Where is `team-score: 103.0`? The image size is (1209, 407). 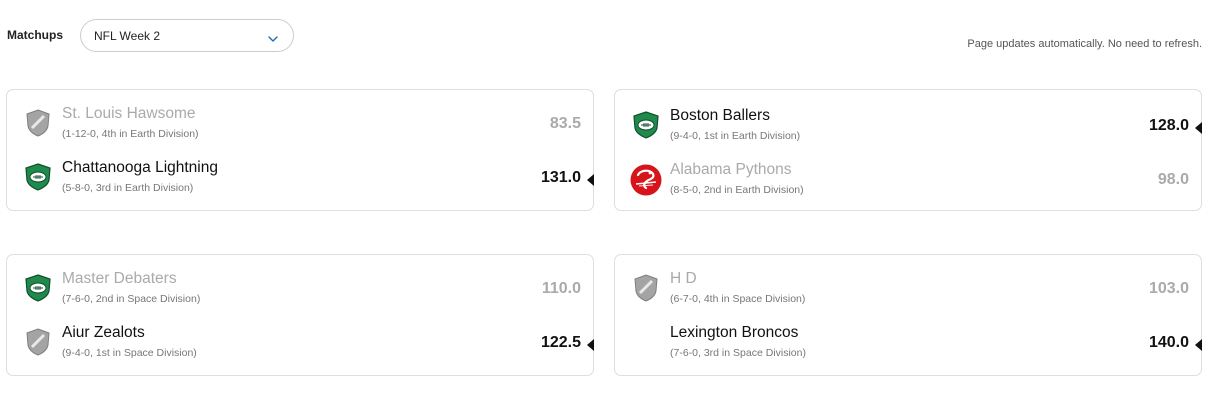 team-score: 103.0 is located at coordinates (1168, 288).